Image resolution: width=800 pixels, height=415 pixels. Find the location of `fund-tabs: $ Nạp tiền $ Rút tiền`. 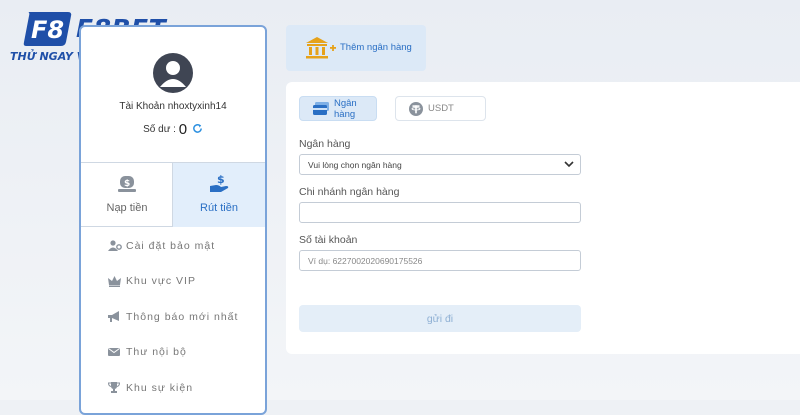

fund-tabs: $ Nạp tiền $ Rút tiền is located at coordinates (173, 195).